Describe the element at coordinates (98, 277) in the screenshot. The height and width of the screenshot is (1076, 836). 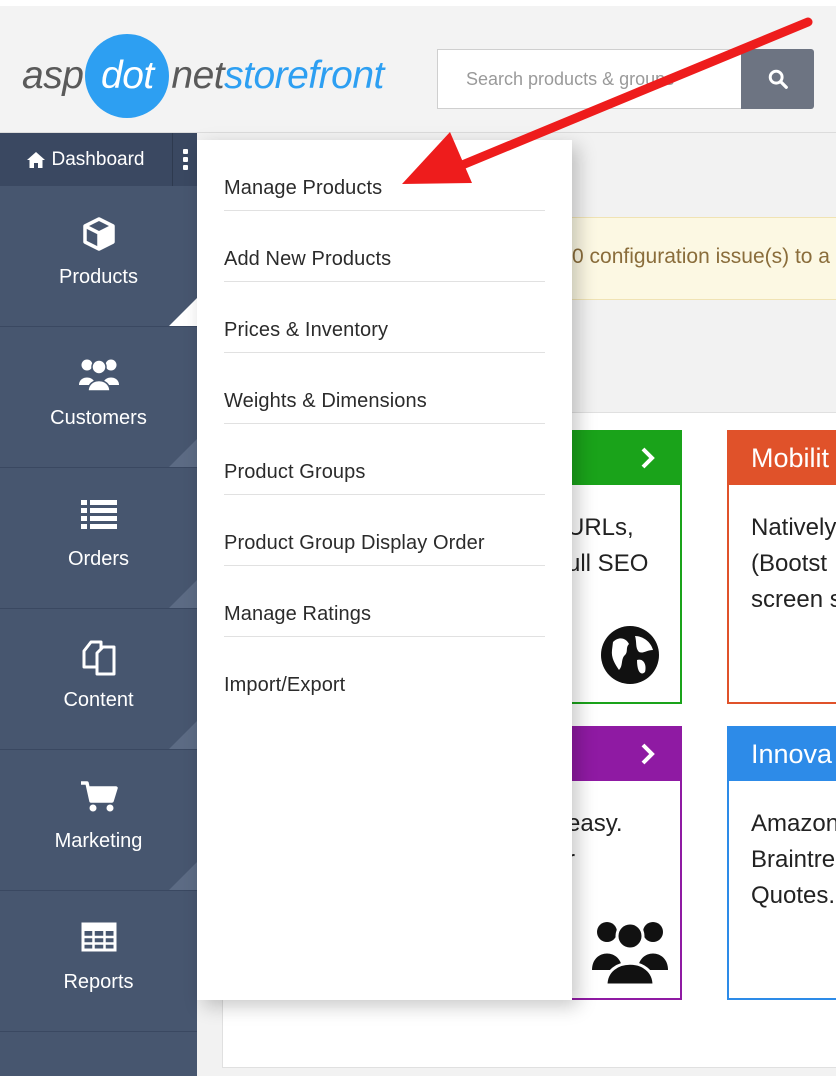
I see `sidebar-item-label: Products` at that location.